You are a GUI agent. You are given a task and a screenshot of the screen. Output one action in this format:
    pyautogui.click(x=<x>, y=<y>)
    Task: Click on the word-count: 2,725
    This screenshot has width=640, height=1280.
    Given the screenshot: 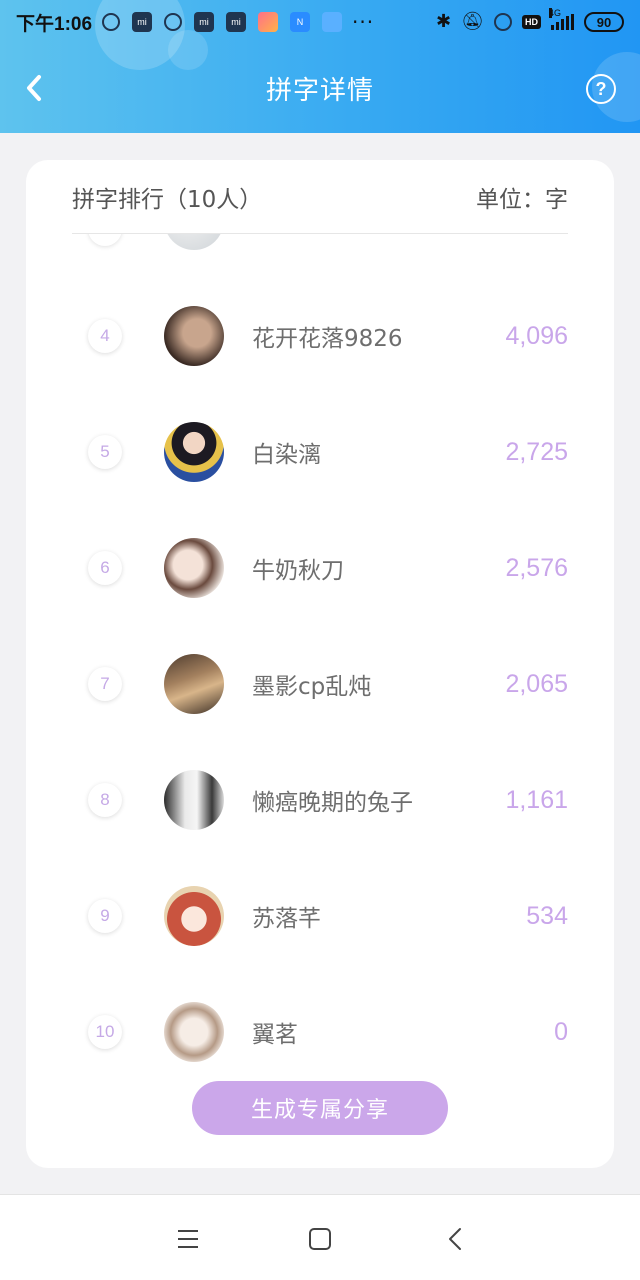 What is the action you would take?
    pyautogui.click(x=536, y=451)
    